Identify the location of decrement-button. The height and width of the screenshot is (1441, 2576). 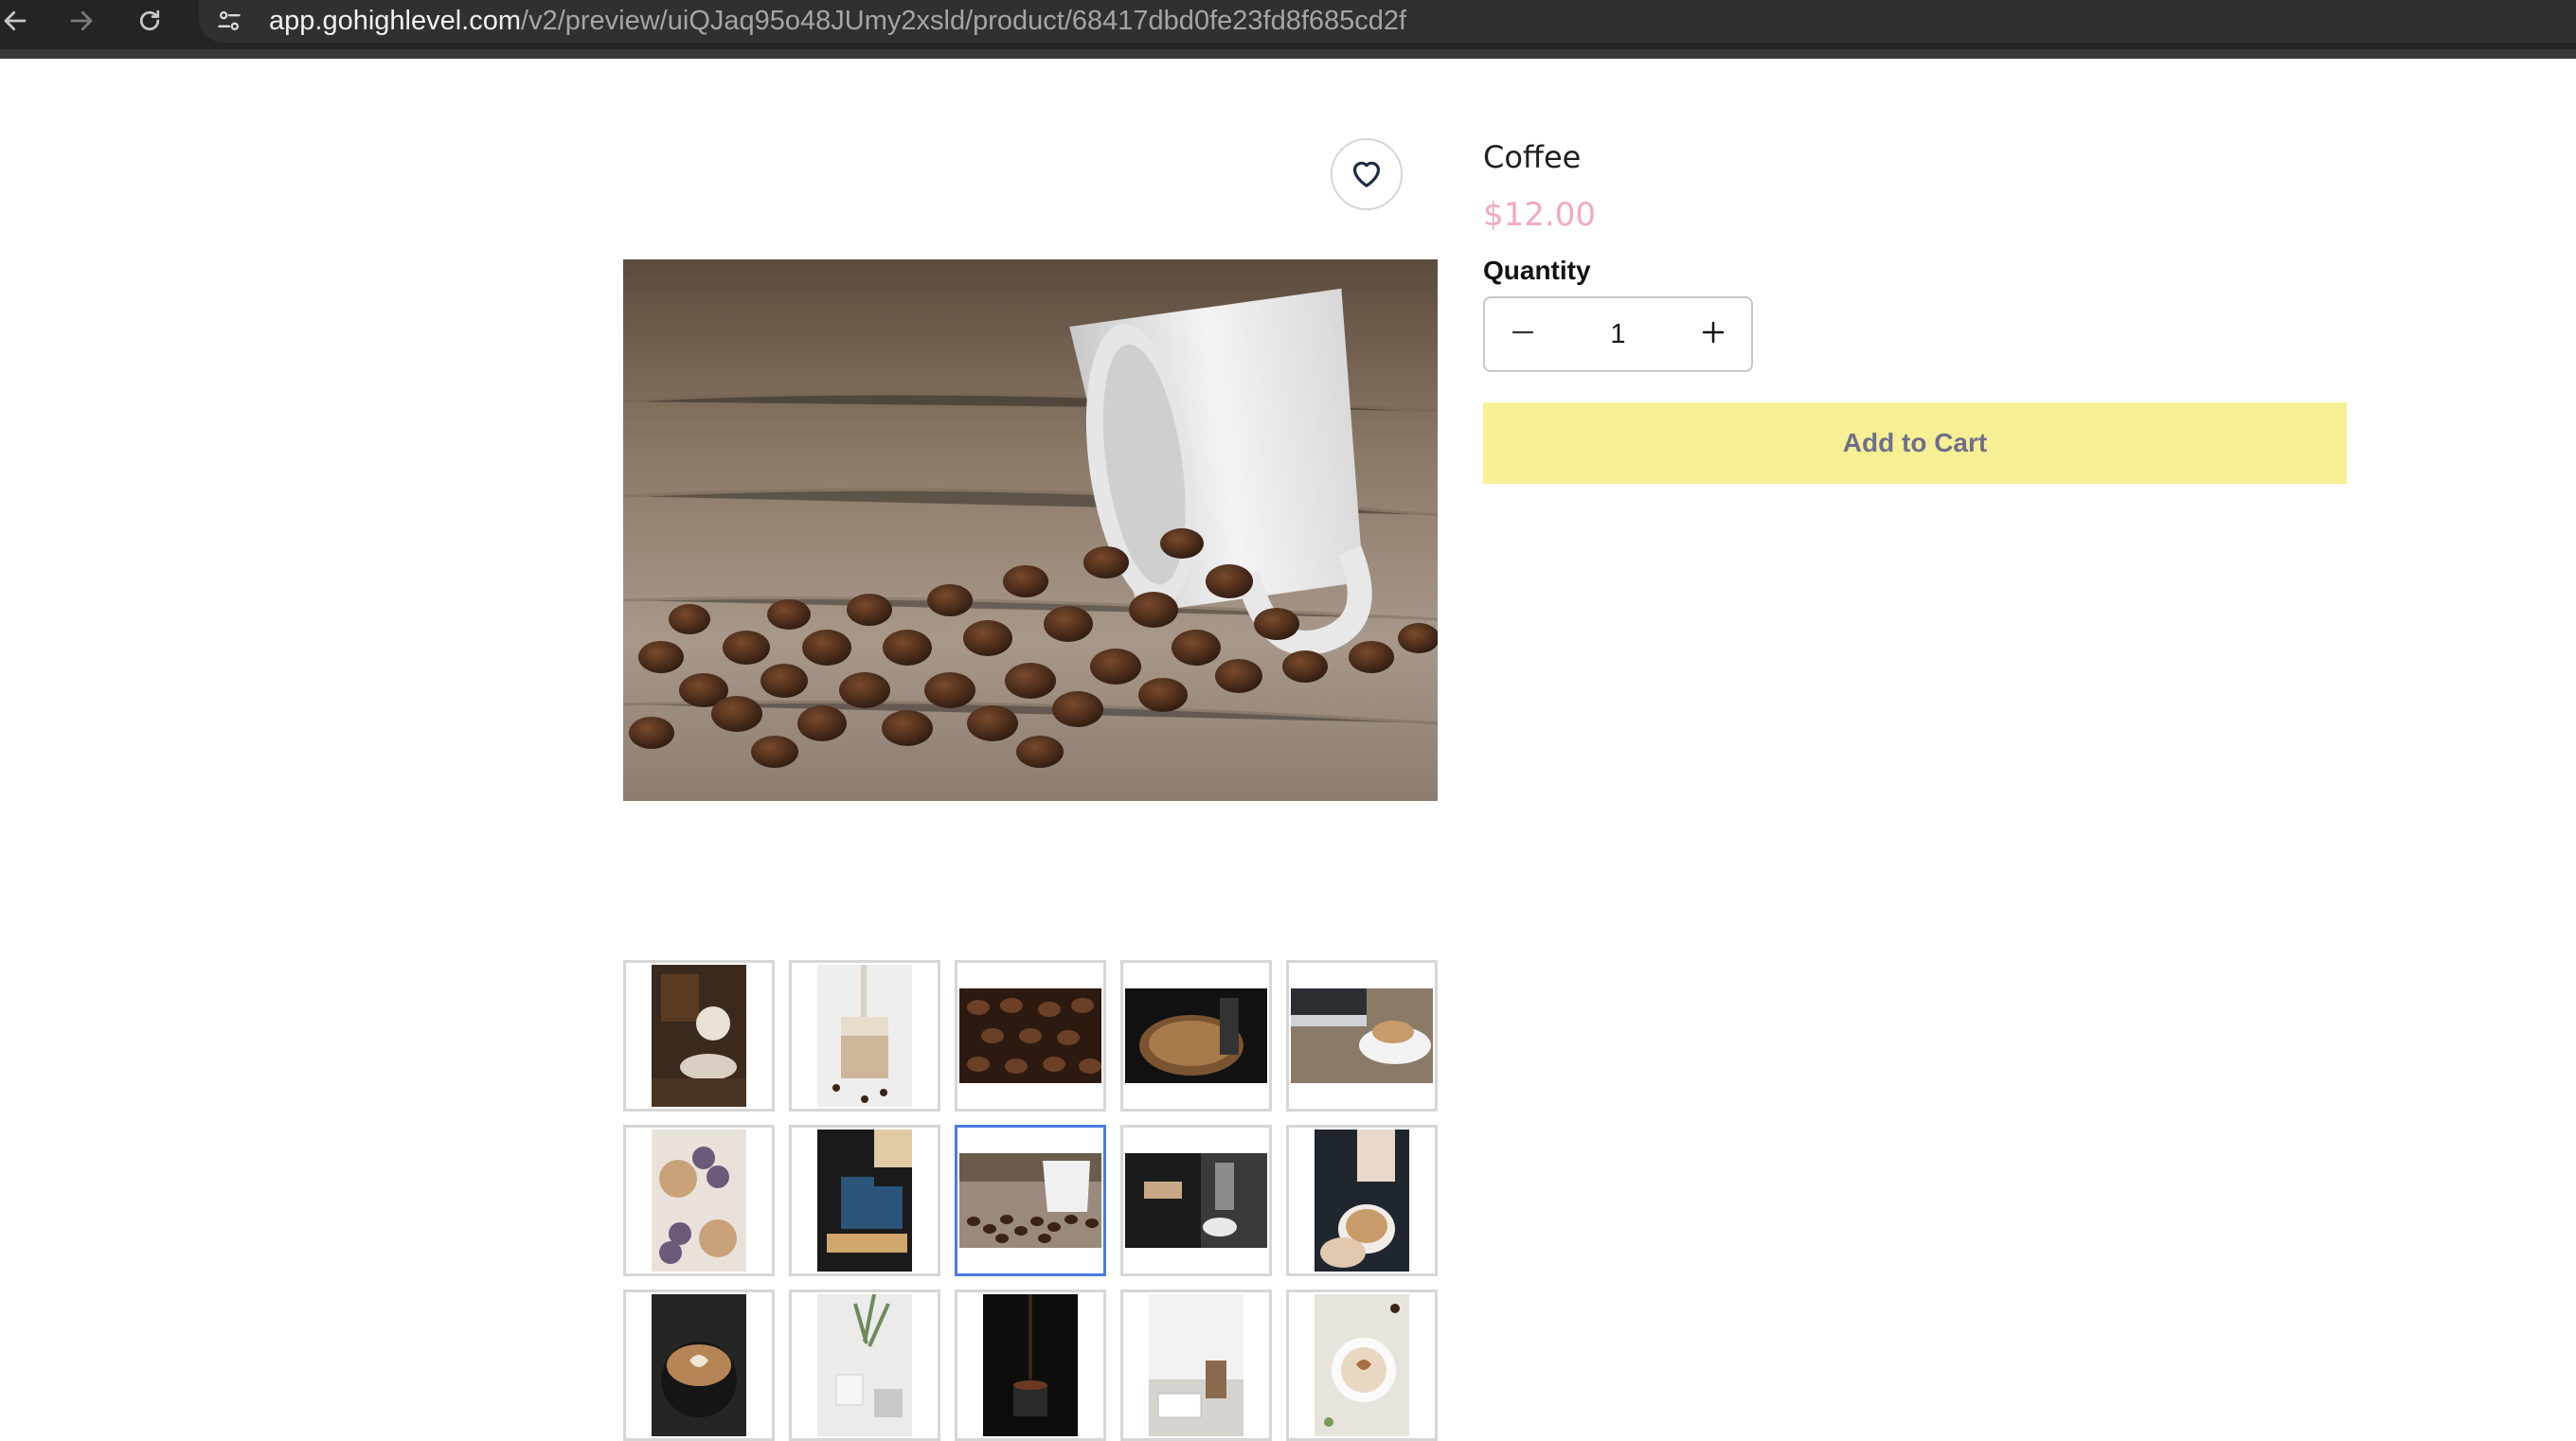
(1523, 334).